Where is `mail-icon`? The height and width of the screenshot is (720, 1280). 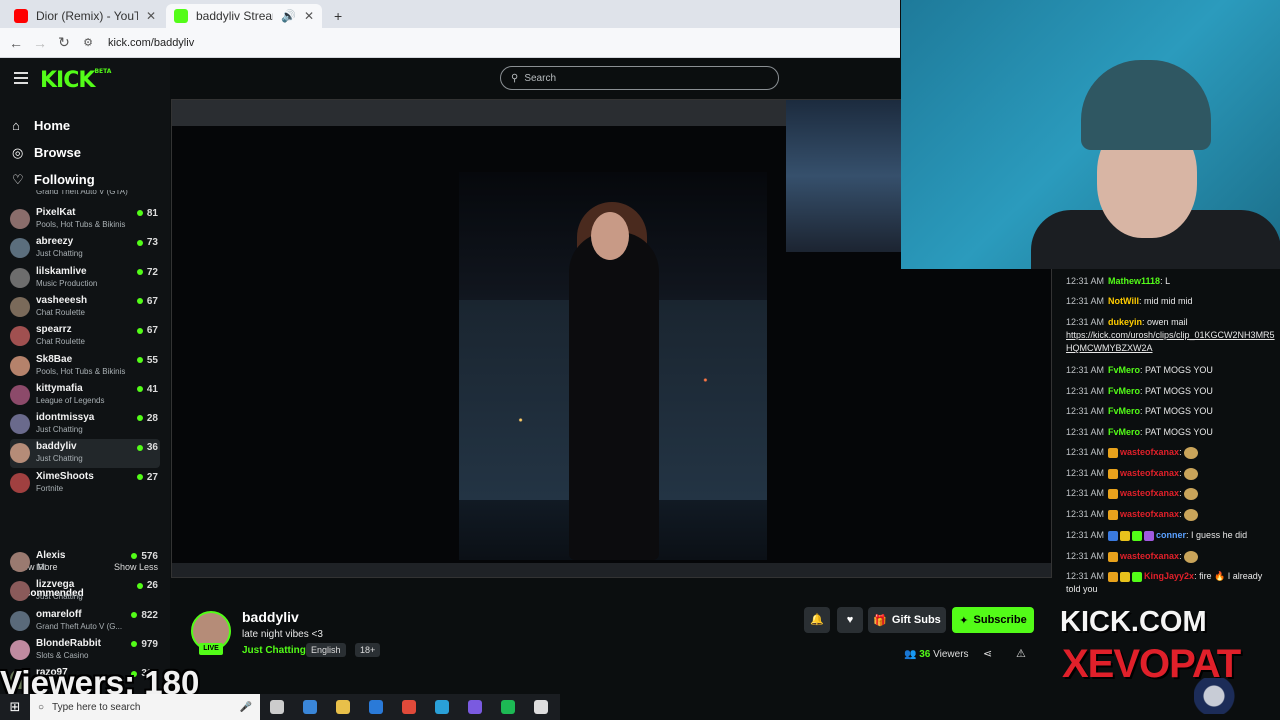
mail-icon is located at coordinates (375, 707).